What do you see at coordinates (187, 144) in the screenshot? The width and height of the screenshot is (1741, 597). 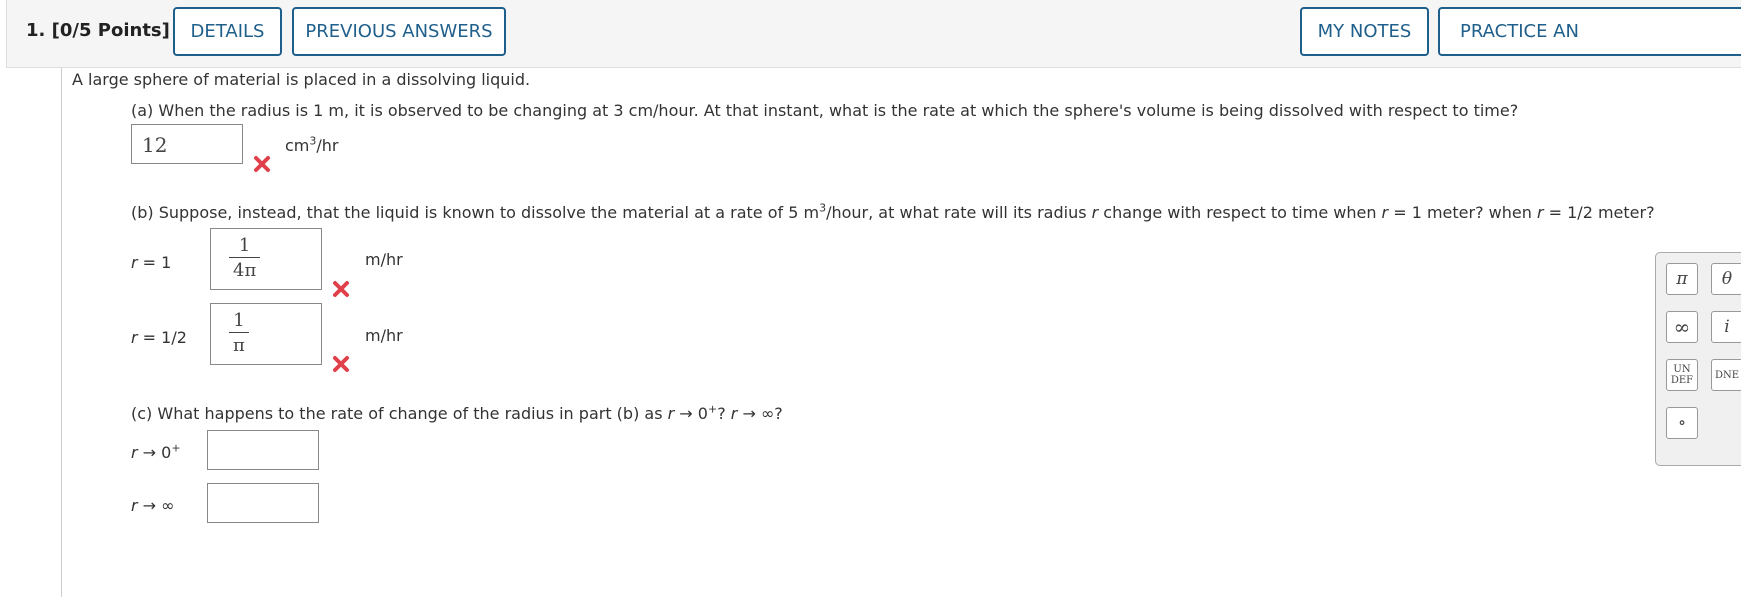 I see `part-a-answer-input: 12` at bounding box center [187, 144].